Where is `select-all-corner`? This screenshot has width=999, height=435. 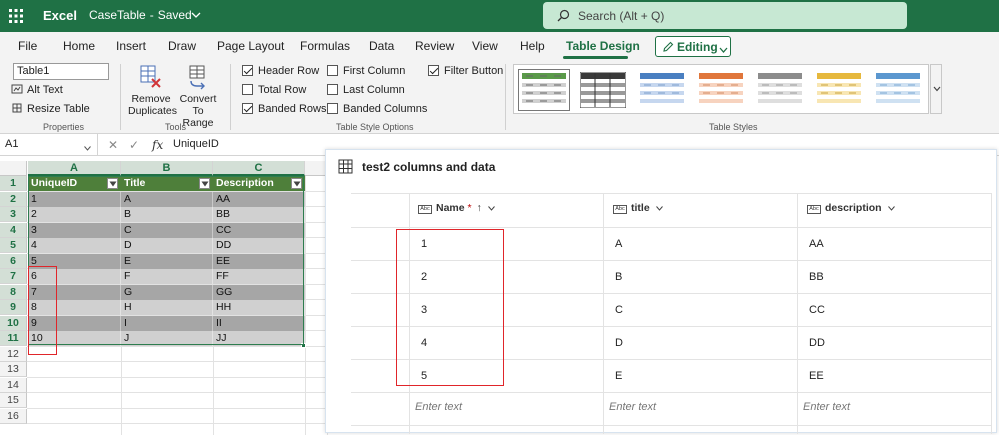
select-all-corner is located at coordinates (13, 168).